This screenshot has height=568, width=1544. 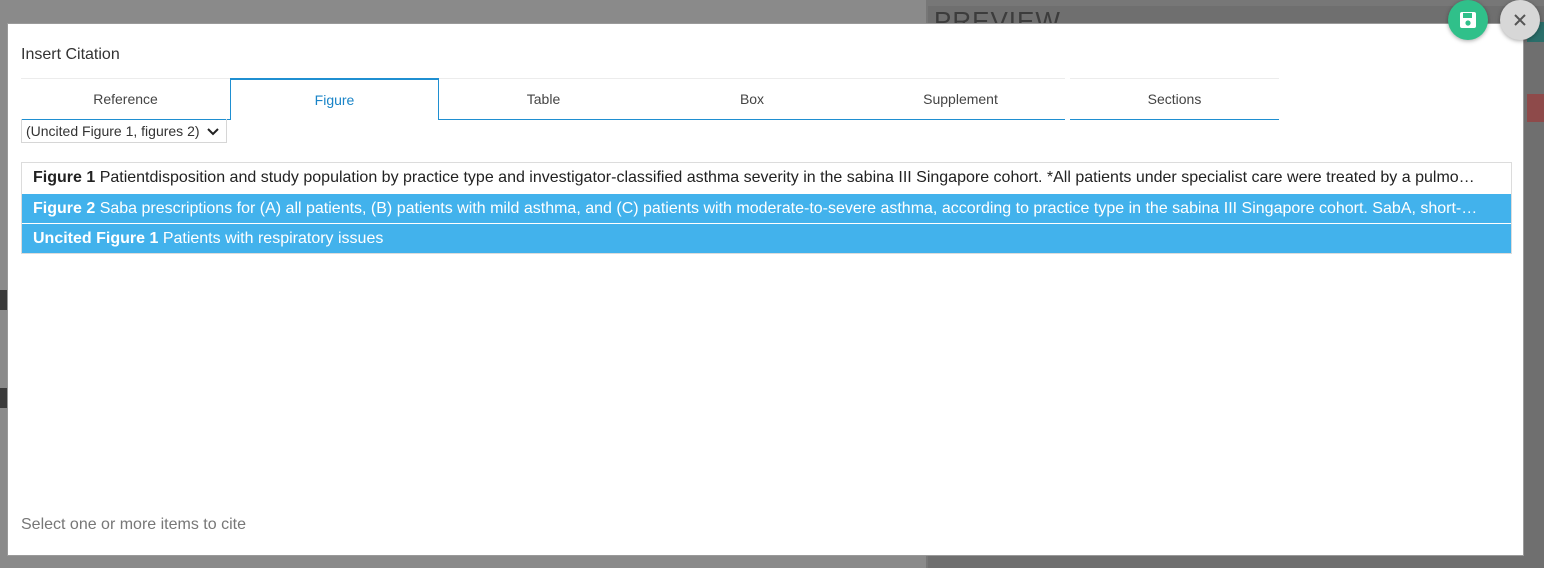 What do you see at coordinates (1174, 99) in the screenshot?
I see `tab-sections: Sections` at bounding box center [1174, 99].